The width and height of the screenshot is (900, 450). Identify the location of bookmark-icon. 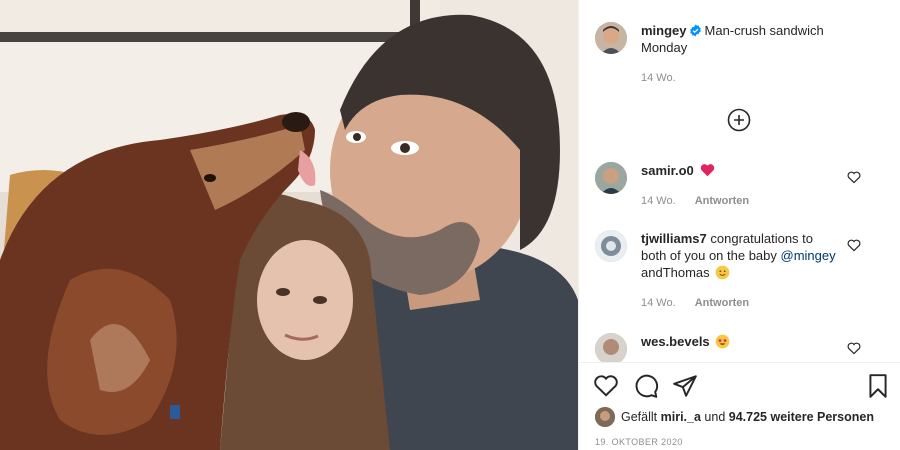
(878, 386).